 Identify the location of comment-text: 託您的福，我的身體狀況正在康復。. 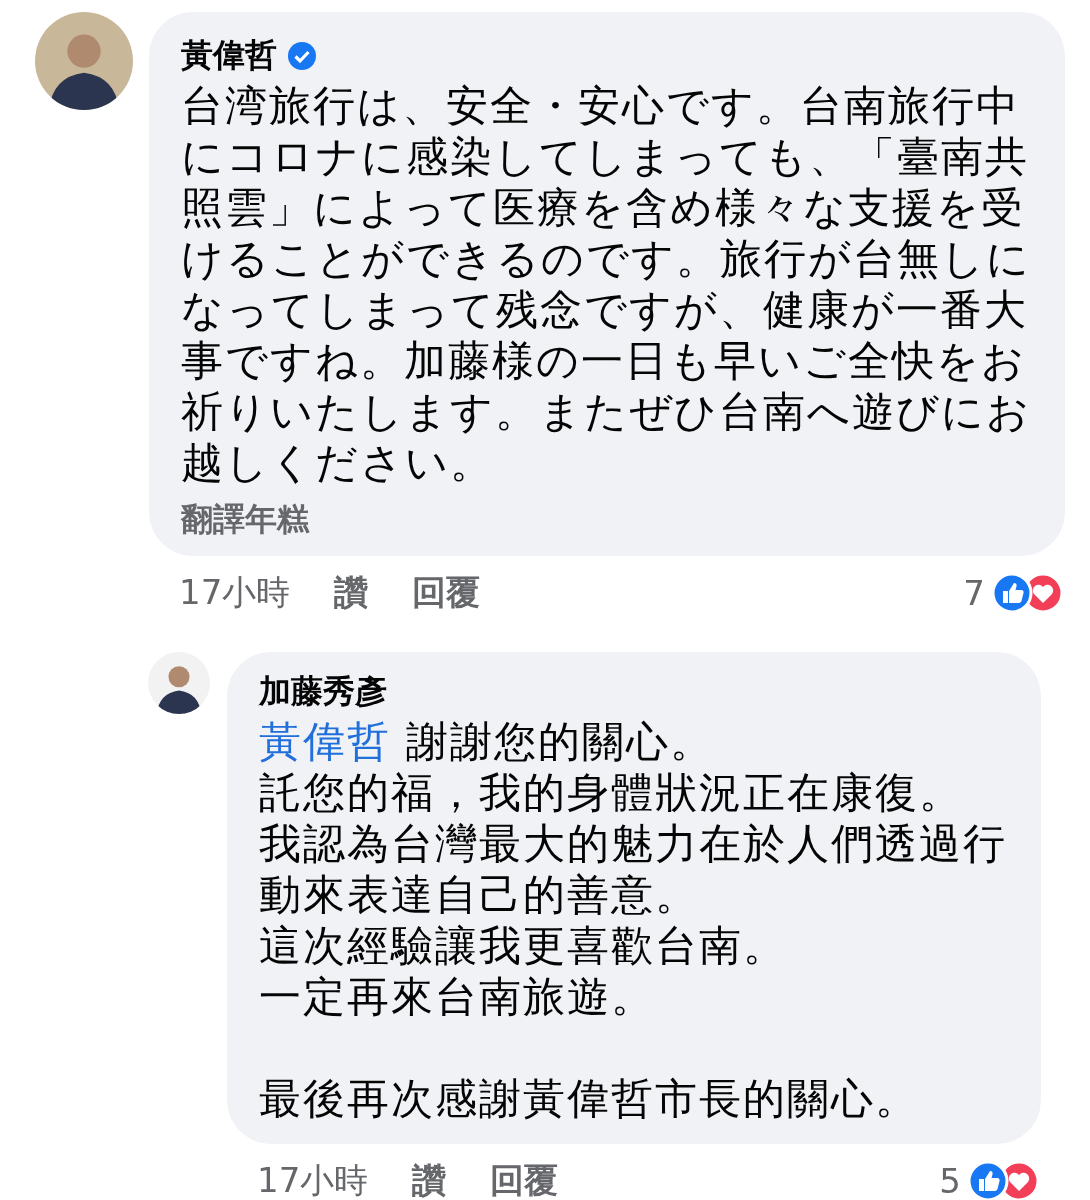
(611, 792).